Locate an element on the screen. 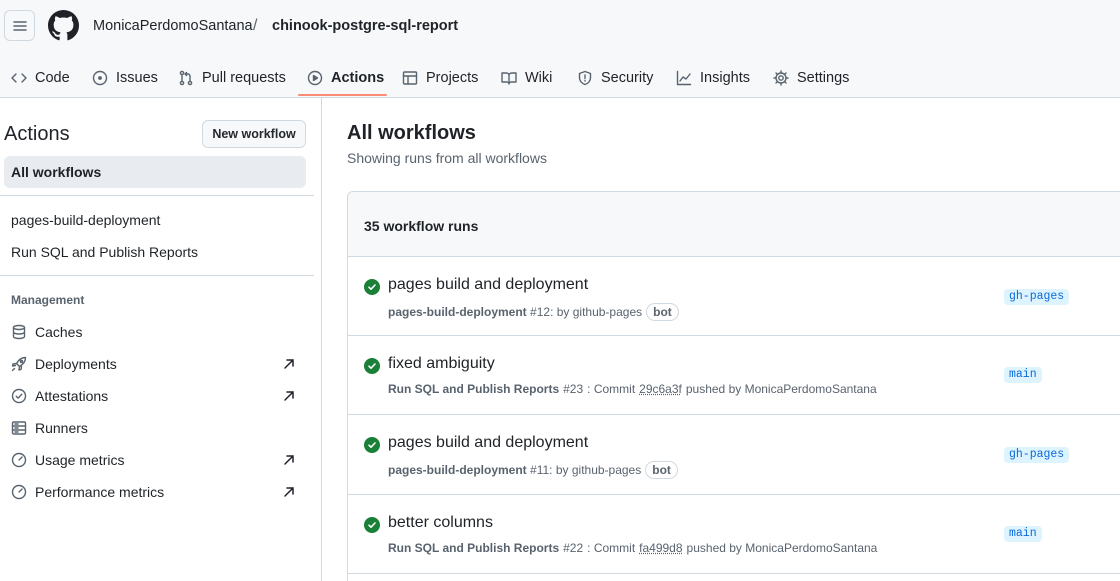 The width and height of the screenshot is (1120, 581). page-title: All workflows is located at coordinates (411, 133).